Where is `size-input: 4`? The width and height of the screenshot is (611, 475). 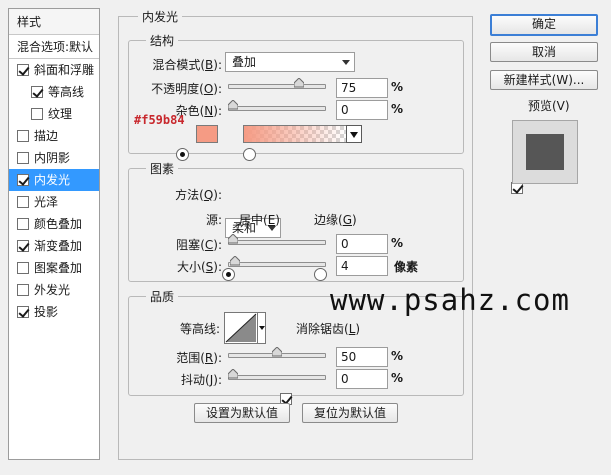 size-input: 4 is located at coordinates (362, 266).